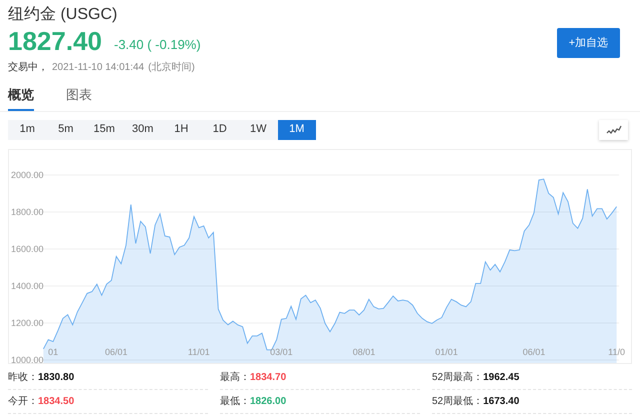  Describe the element at coordinates (27, 285) in the screenshot. I see `y-axis-label: 1400.00` at that location.